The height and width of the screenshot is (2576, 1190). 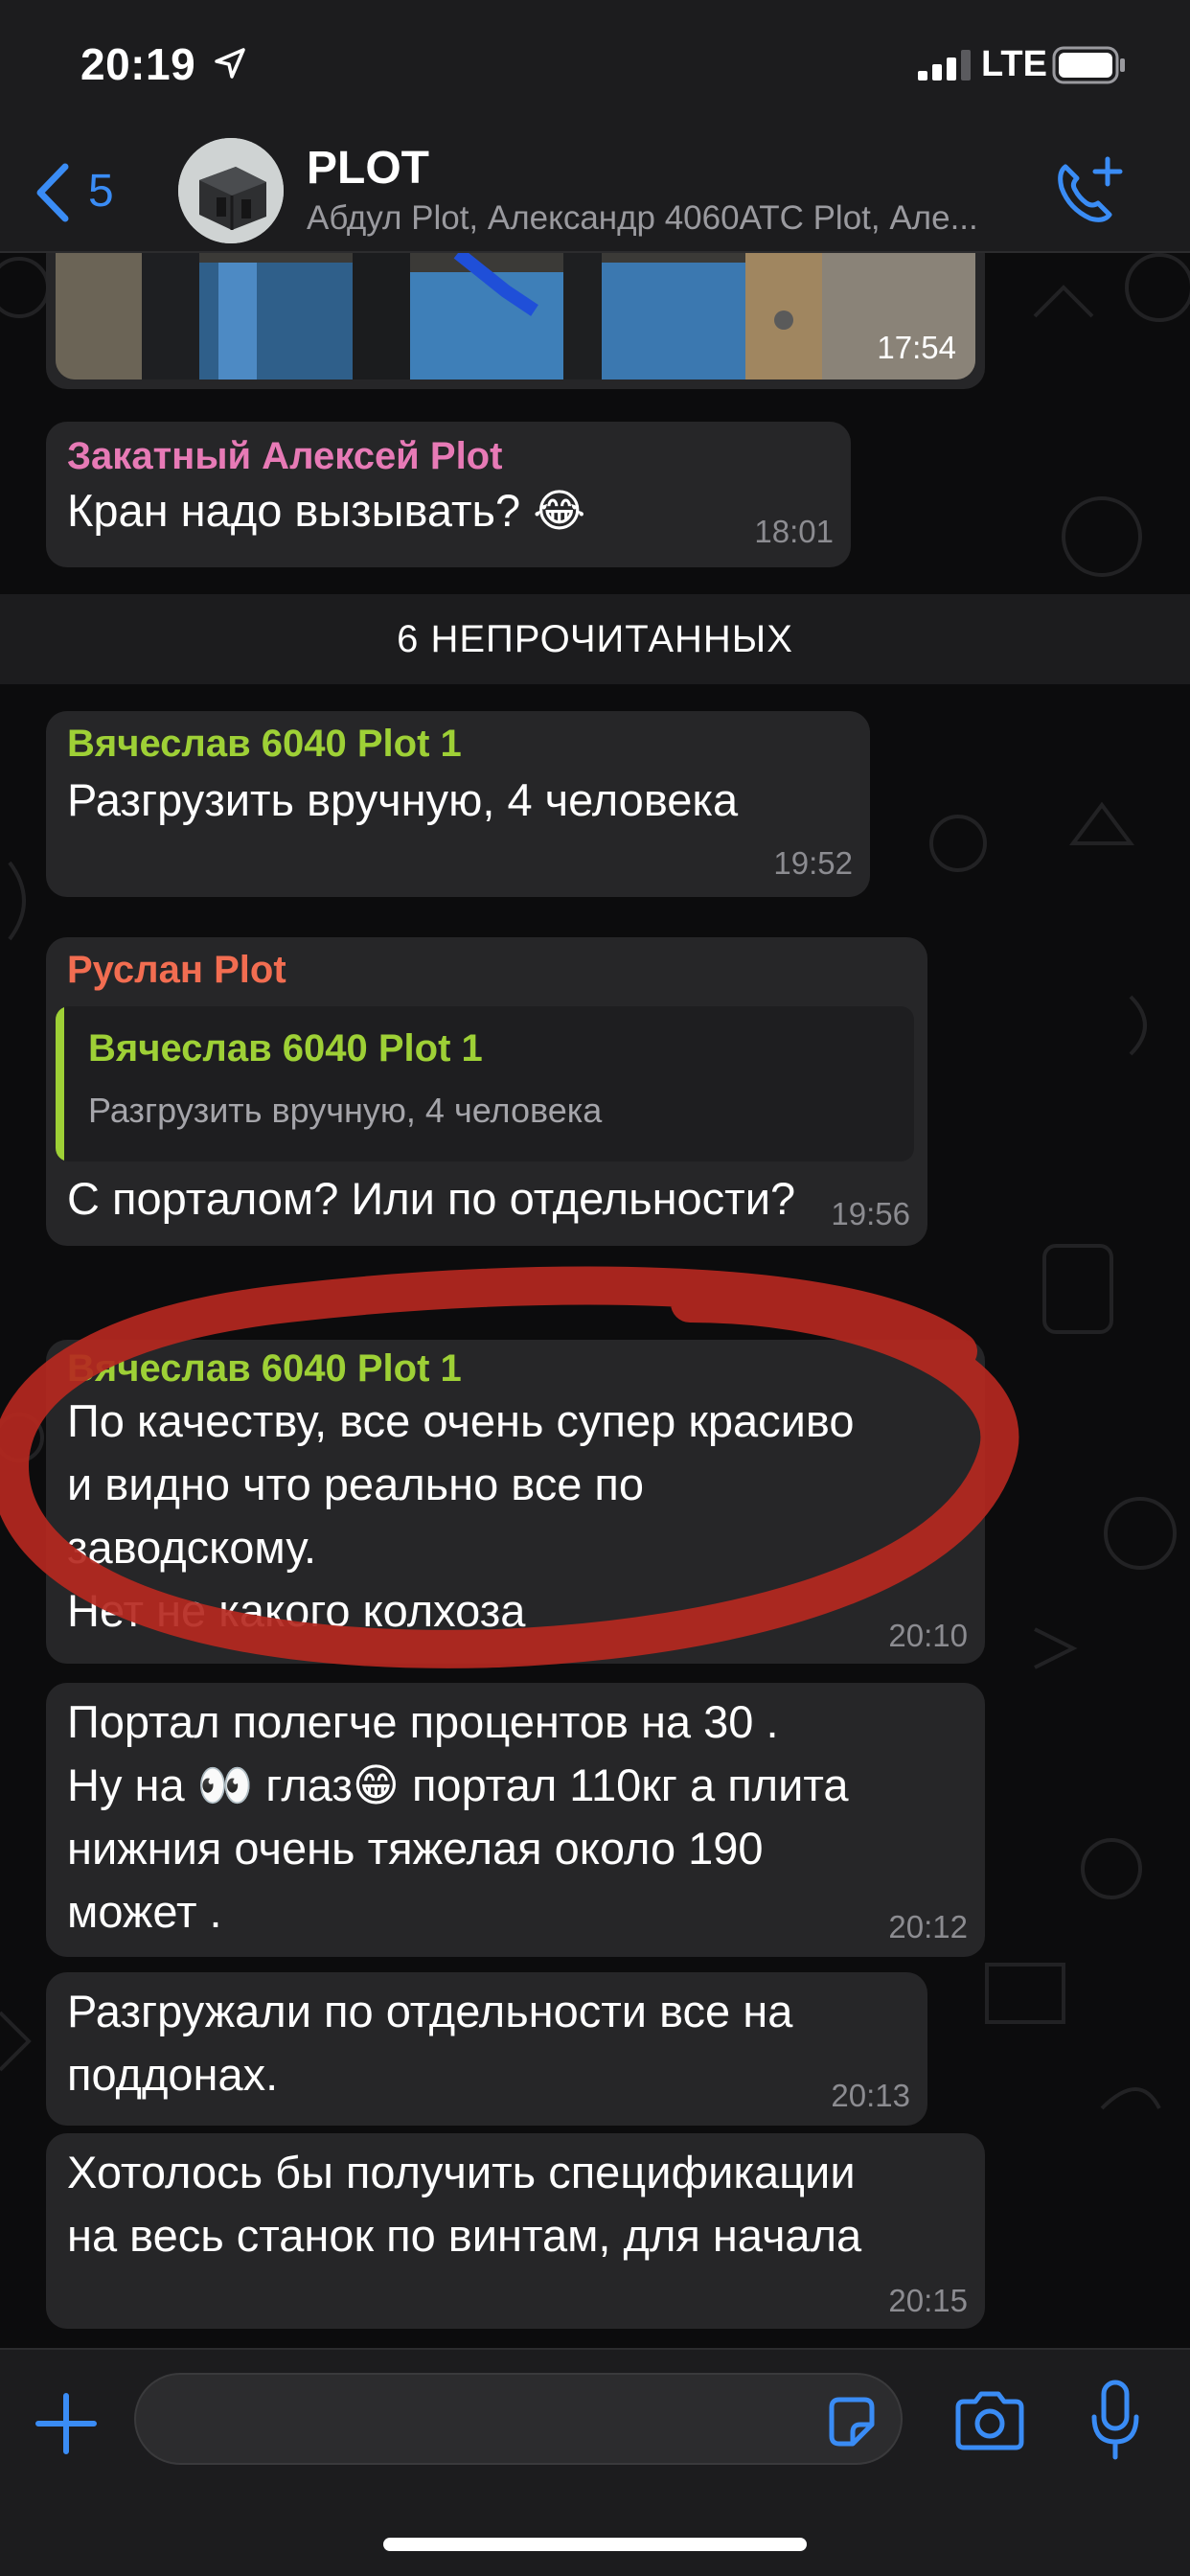 I want to click on message-time: 20:13, so click(x=871, y=2095).